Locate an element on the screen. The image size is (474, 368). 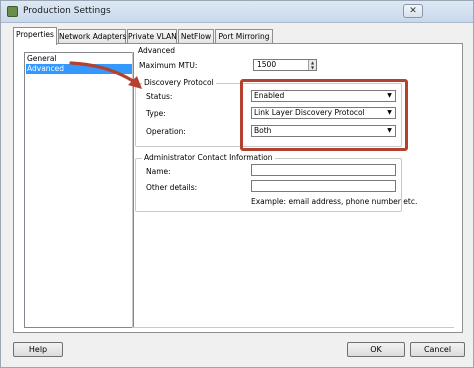
other-details-label: Other details: is located at coordinates (172, 187).